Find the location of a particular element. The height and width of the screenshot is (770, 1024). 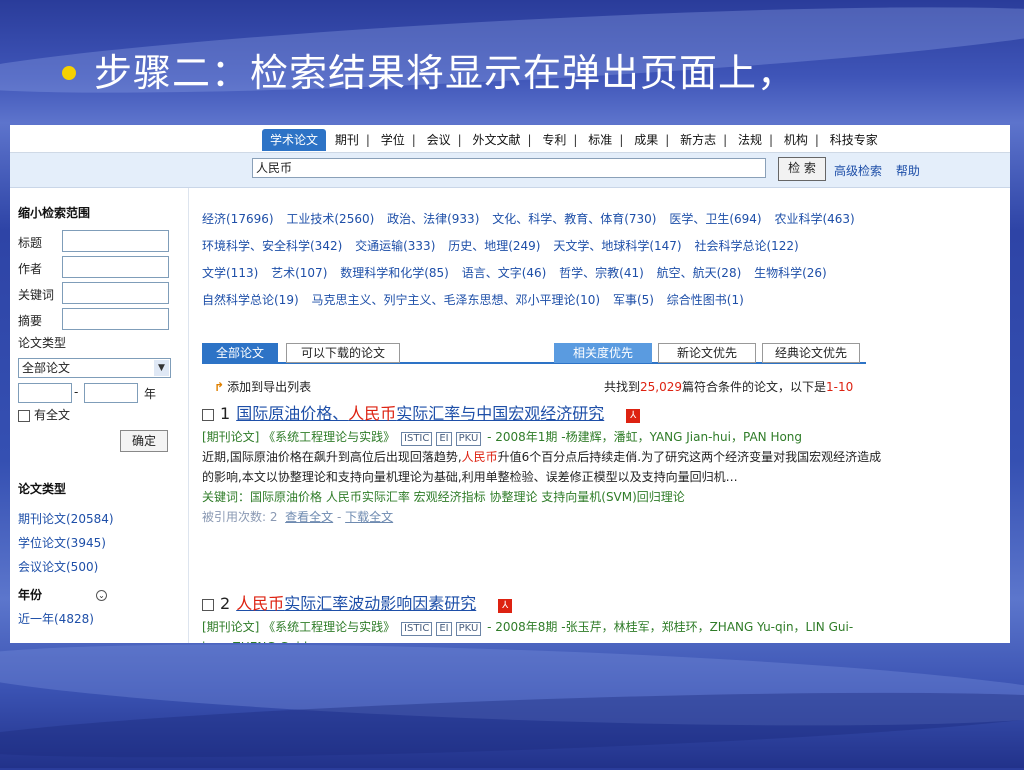

slide-title: 步骤二：检索结果将显示在弹出页面上， is located at coordinates (429, 69).